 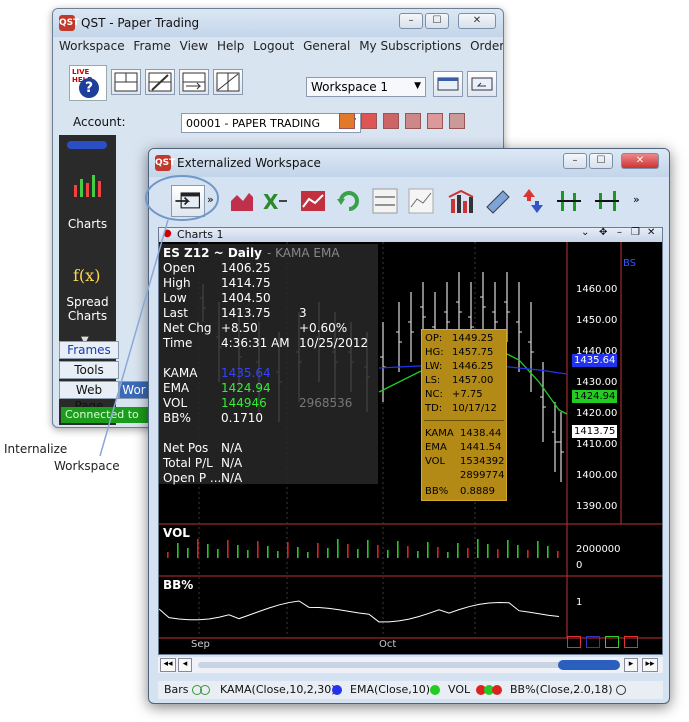 What do you see at coordinates (87, 466) in the screenshot?
I see `callout-line-2: Workspace` at bounding box center [87, 466].